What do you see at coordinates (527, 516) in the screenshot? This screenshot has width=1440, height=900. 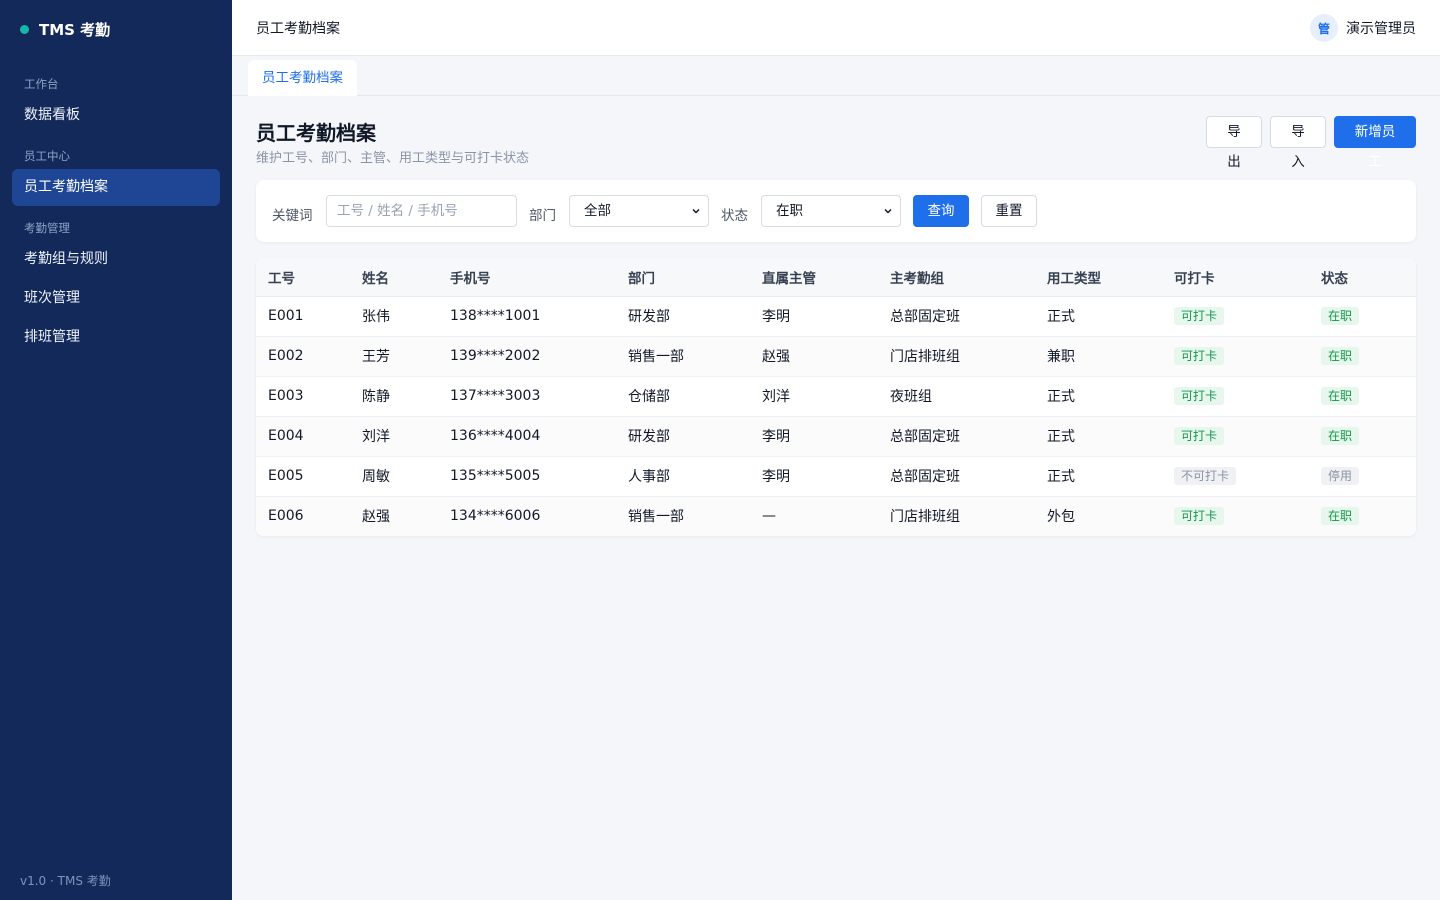 I see `cell-phone: 134****6006` at bounding box center [527, 516].